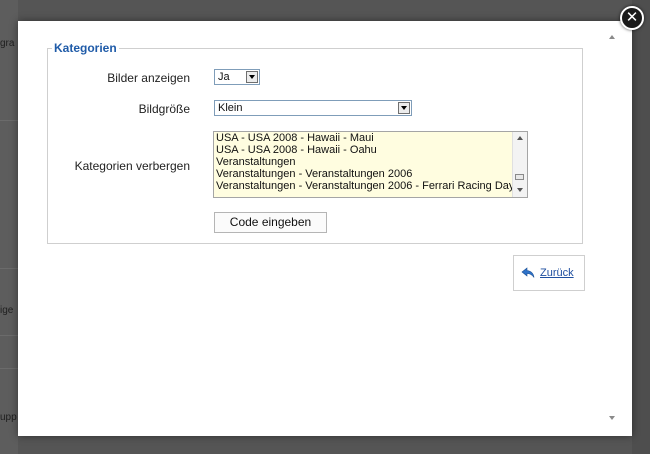 The image size is (650, 454). Describe the element at coordinates (370, 150) in the screenshot. I see `list-item: USA - USA 2008 - Hawaii - Oahu` at that location.